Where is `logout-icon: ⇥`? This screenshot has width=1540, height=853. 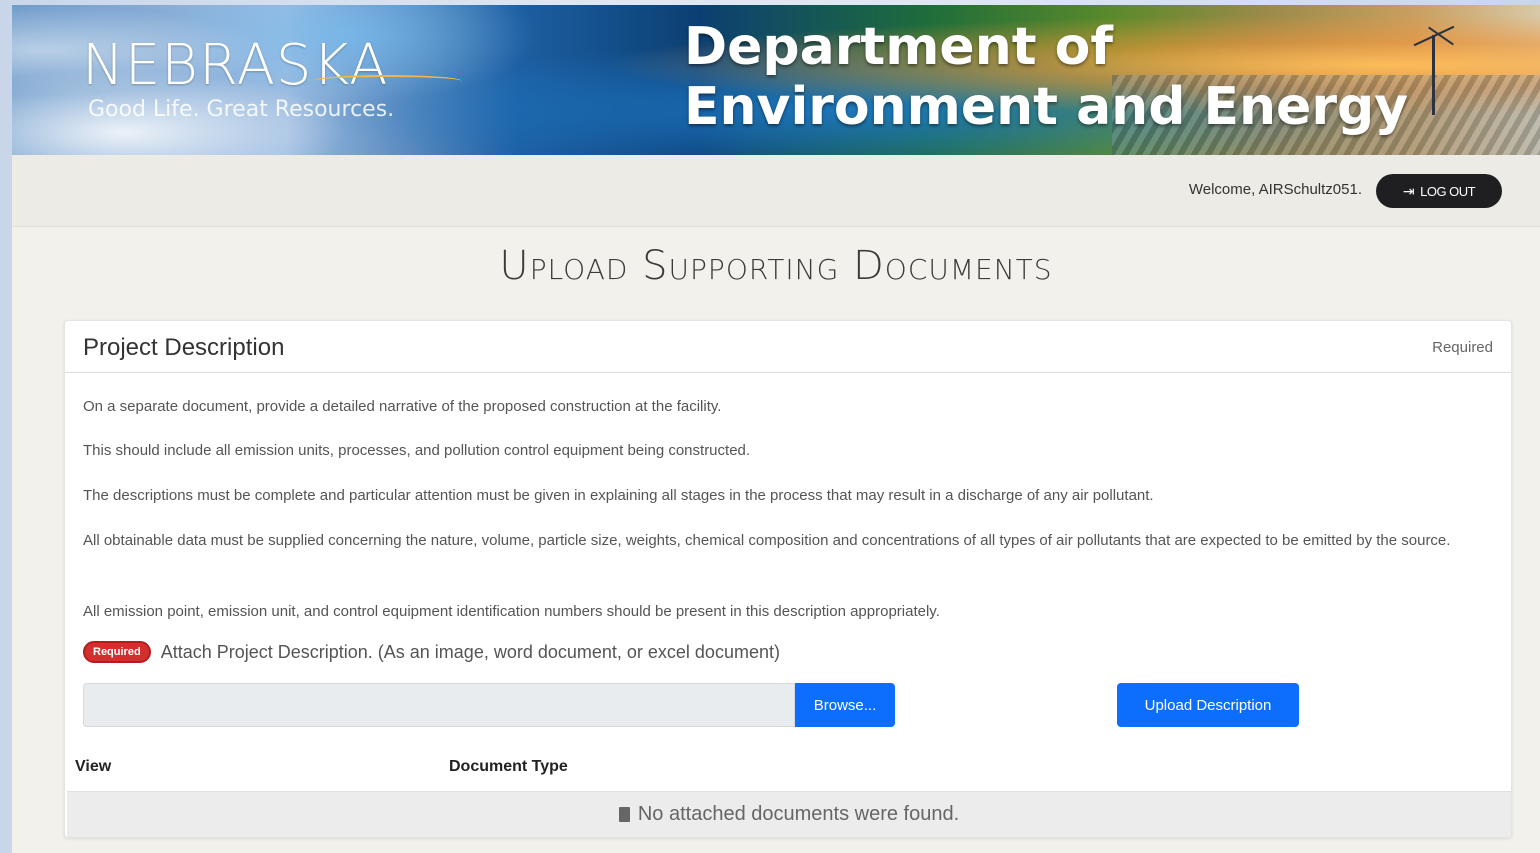
logout-icon: ⇥ is located at coordinates (1408, 190).